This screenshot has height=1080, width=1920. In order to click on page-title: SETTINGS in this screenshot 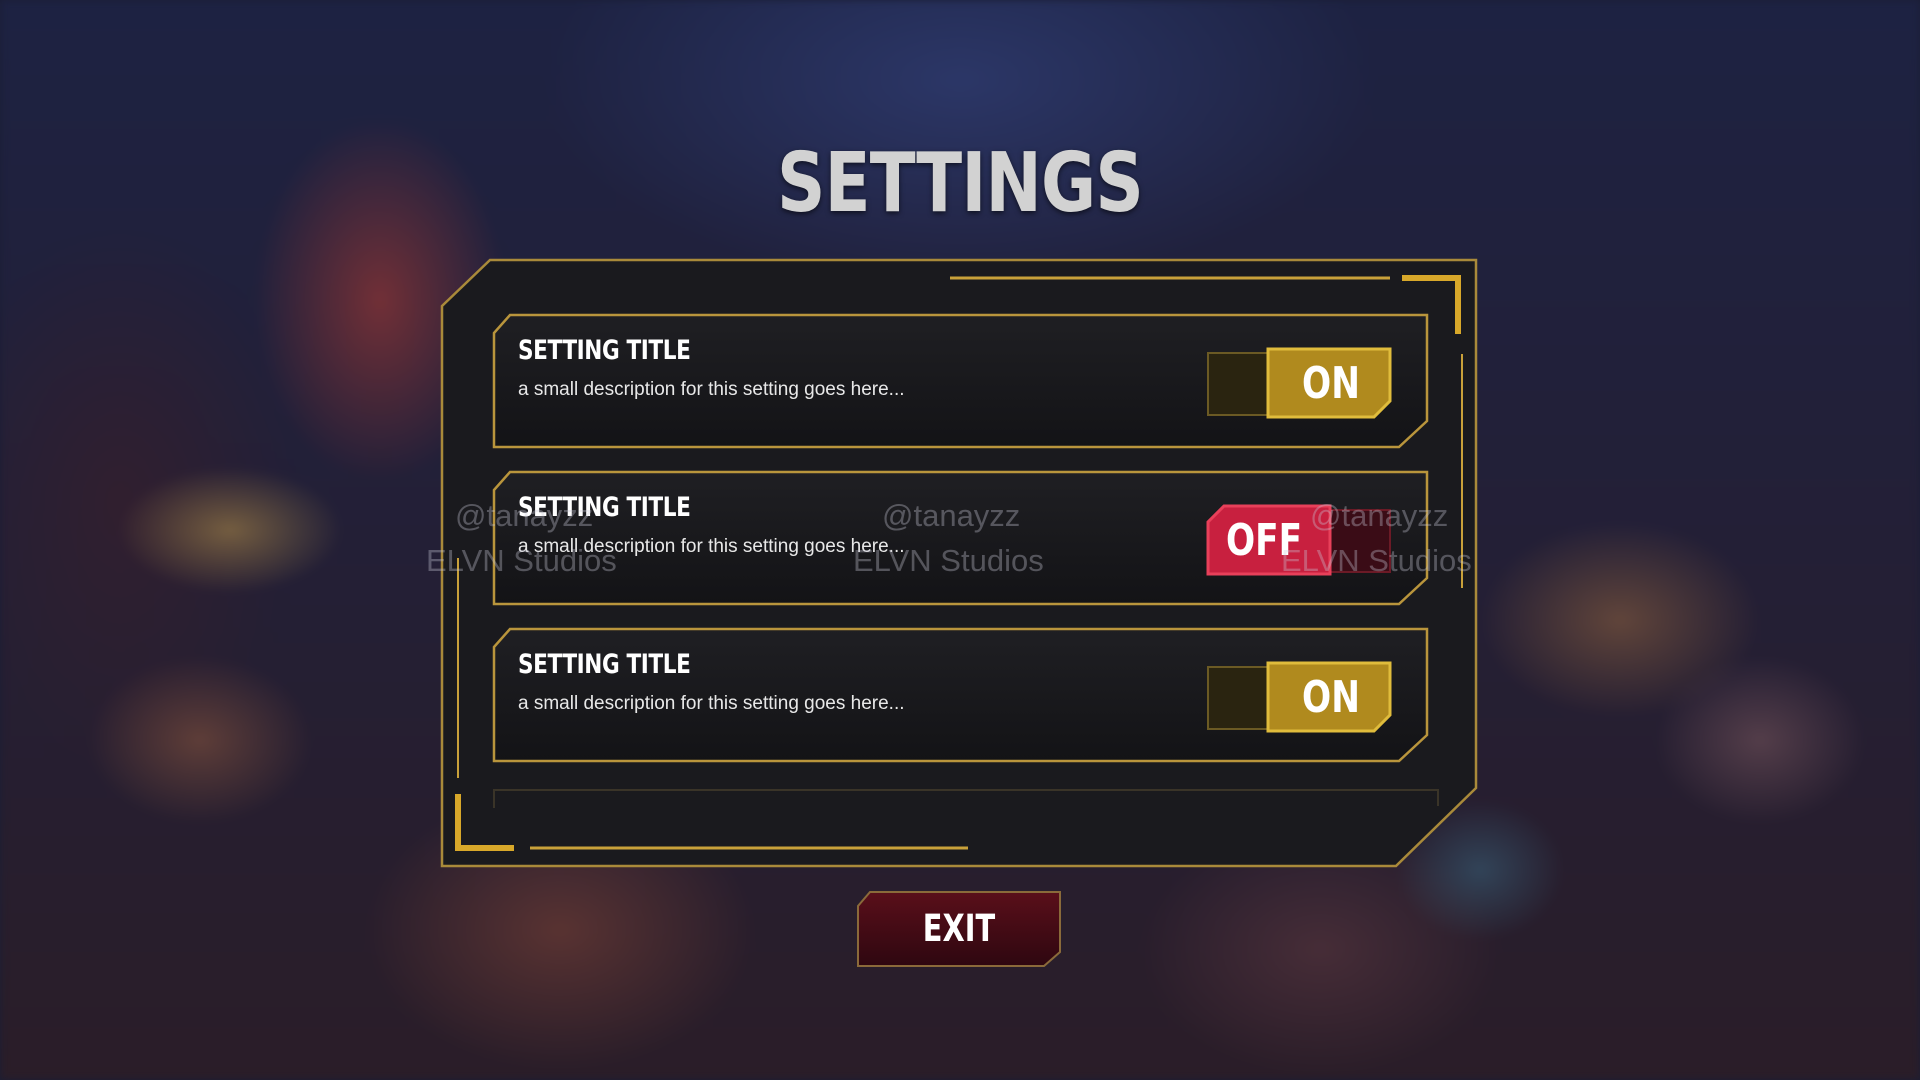, I will do `click(960, 183)`.